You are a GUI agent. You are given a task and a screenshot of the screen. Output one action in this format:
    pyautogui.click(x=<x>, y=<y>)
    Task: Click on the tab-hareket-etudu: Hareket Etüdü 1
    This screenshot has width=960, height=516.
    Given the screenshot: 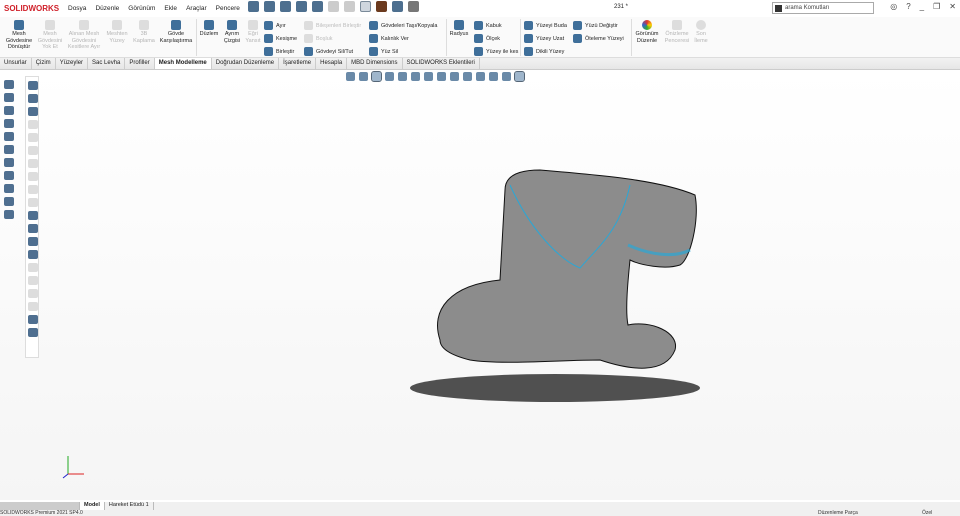 What is the action you would take?
    pyautogui.click(x=129, y=506)
    